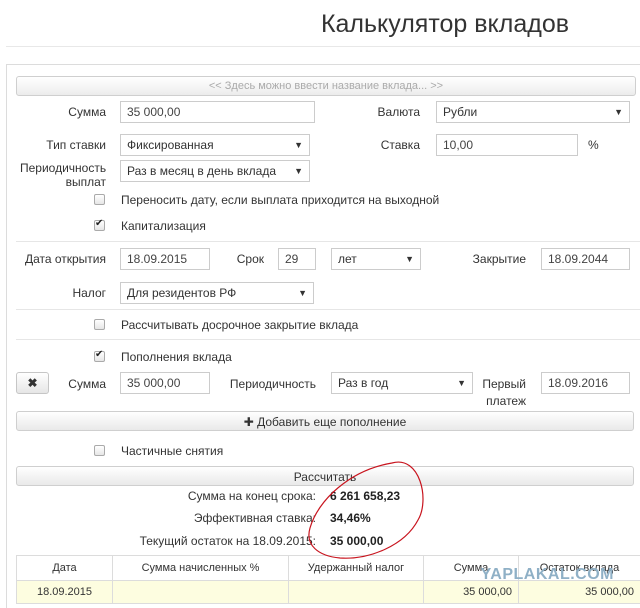 The width and height of the screenshot is (640, 608). What do you see at coordinates (356, 592) in the screenshot?
I see `cell-tax` at bounding box center [356, 592].